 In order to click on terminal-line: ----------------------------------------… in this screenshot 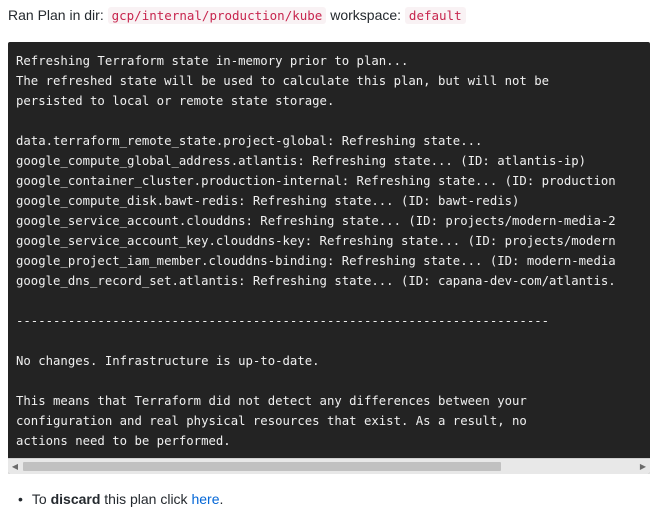, I will do `click(283, 321)`.